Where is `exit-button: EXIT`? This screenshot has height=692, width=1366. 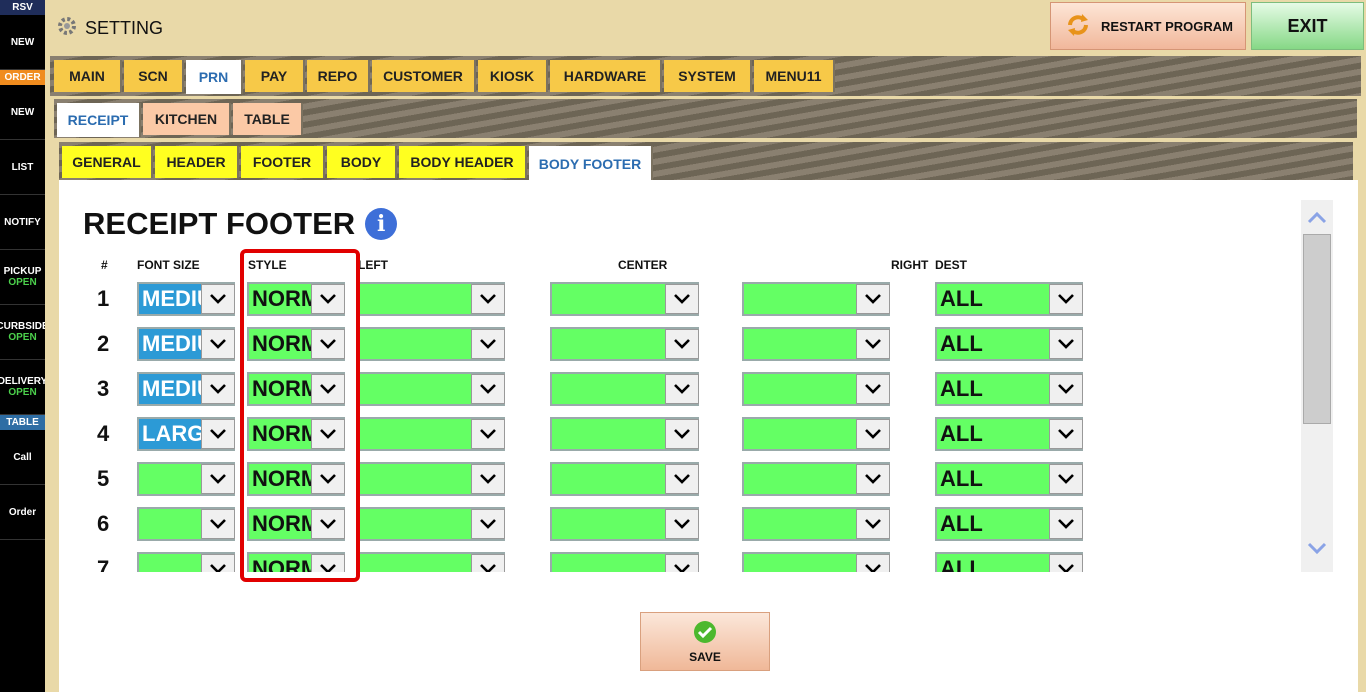 exit-button: EXIT is located at coordinates (1307, 26).